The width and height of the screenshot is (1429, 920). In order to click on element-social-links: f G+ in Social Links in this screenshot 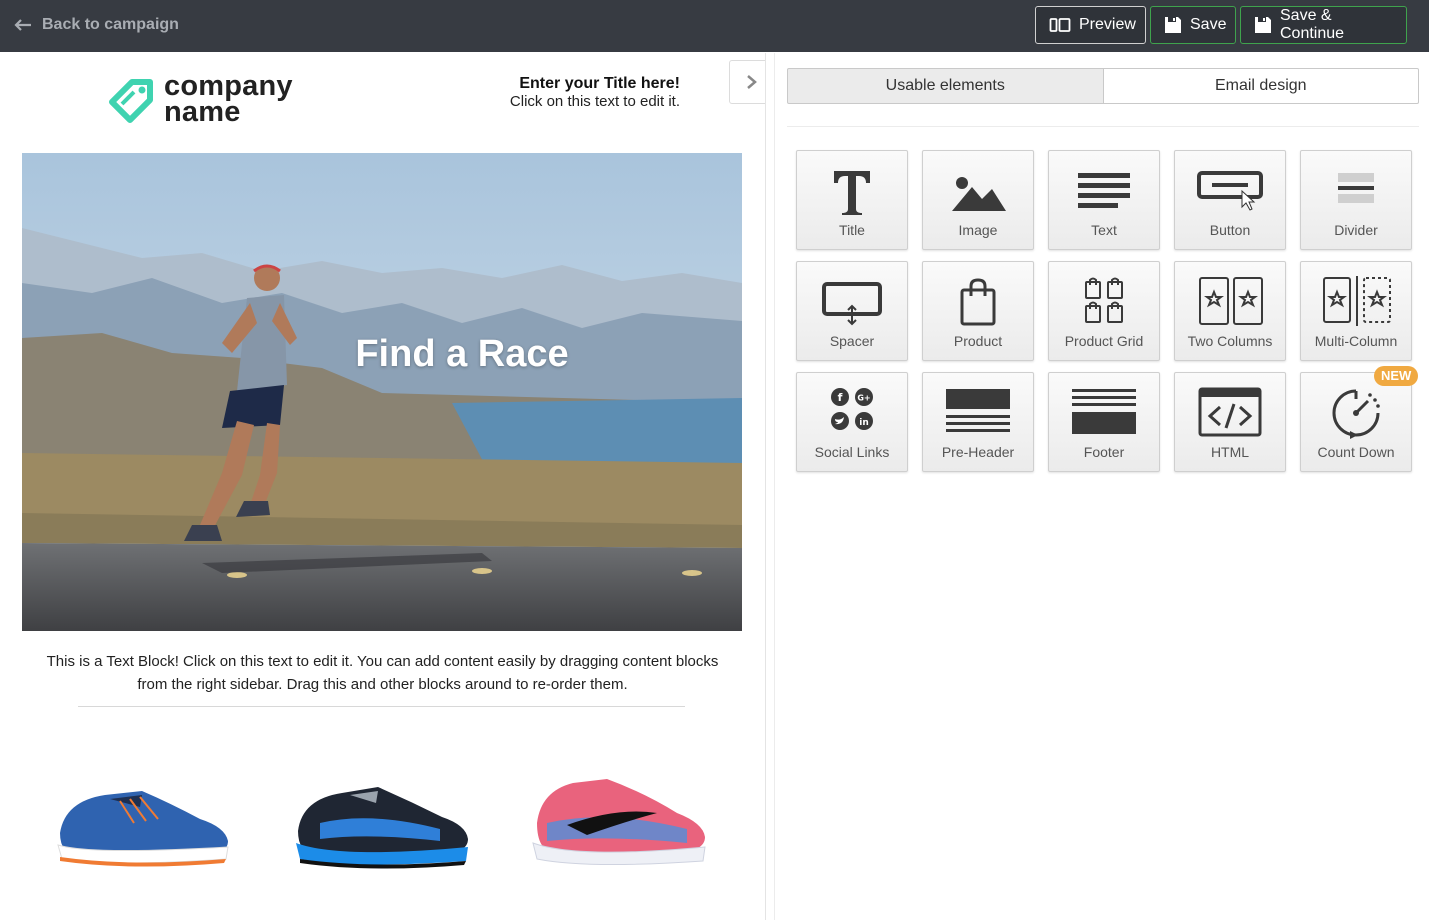, I will do `click(852, 422)`.